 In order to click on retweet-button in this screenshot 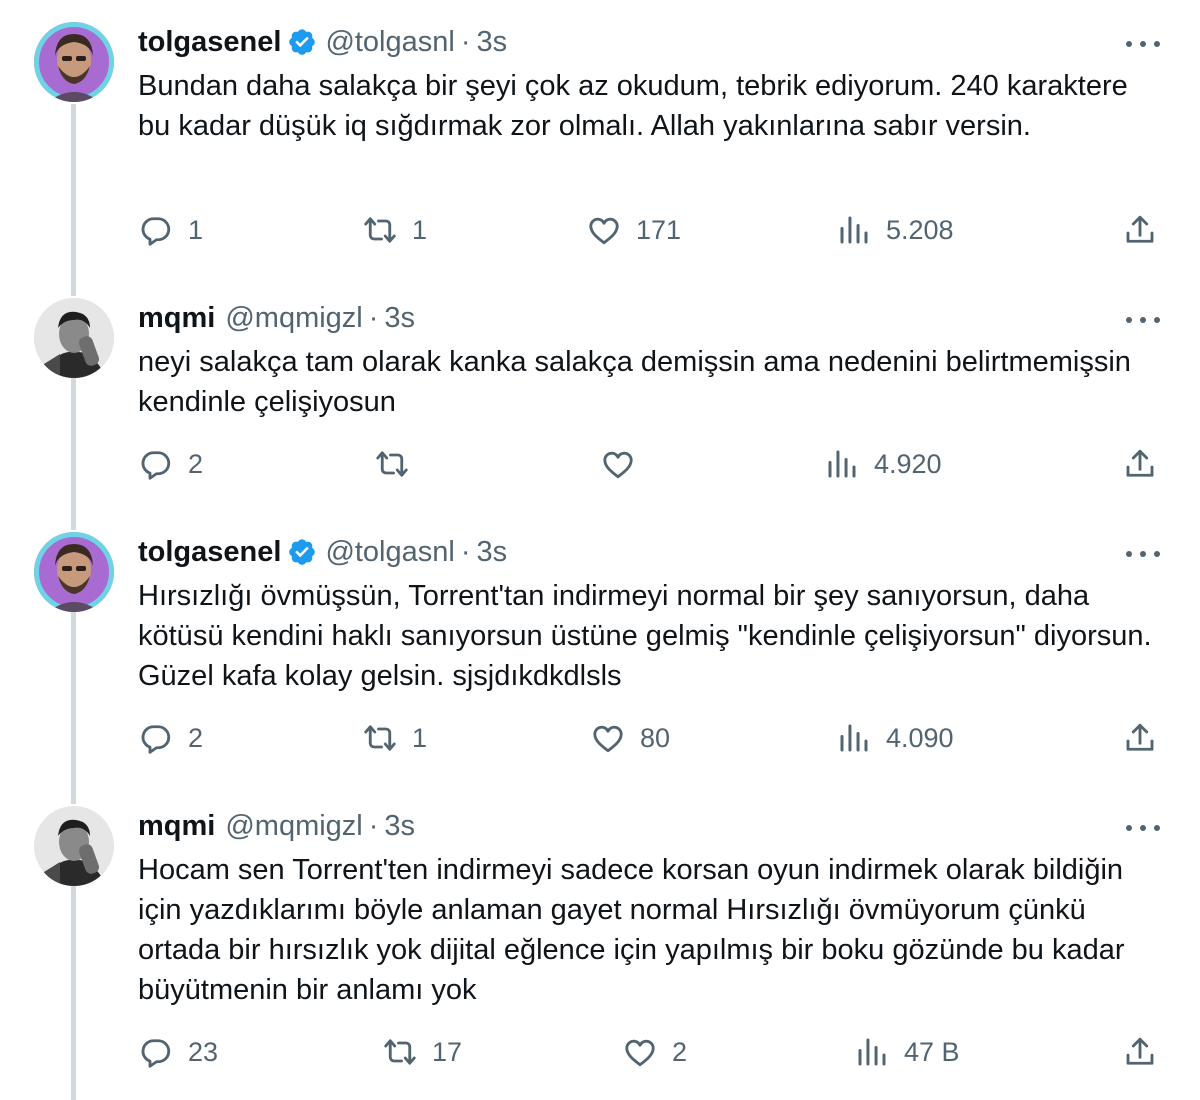, I will do `click(399, 464)`.